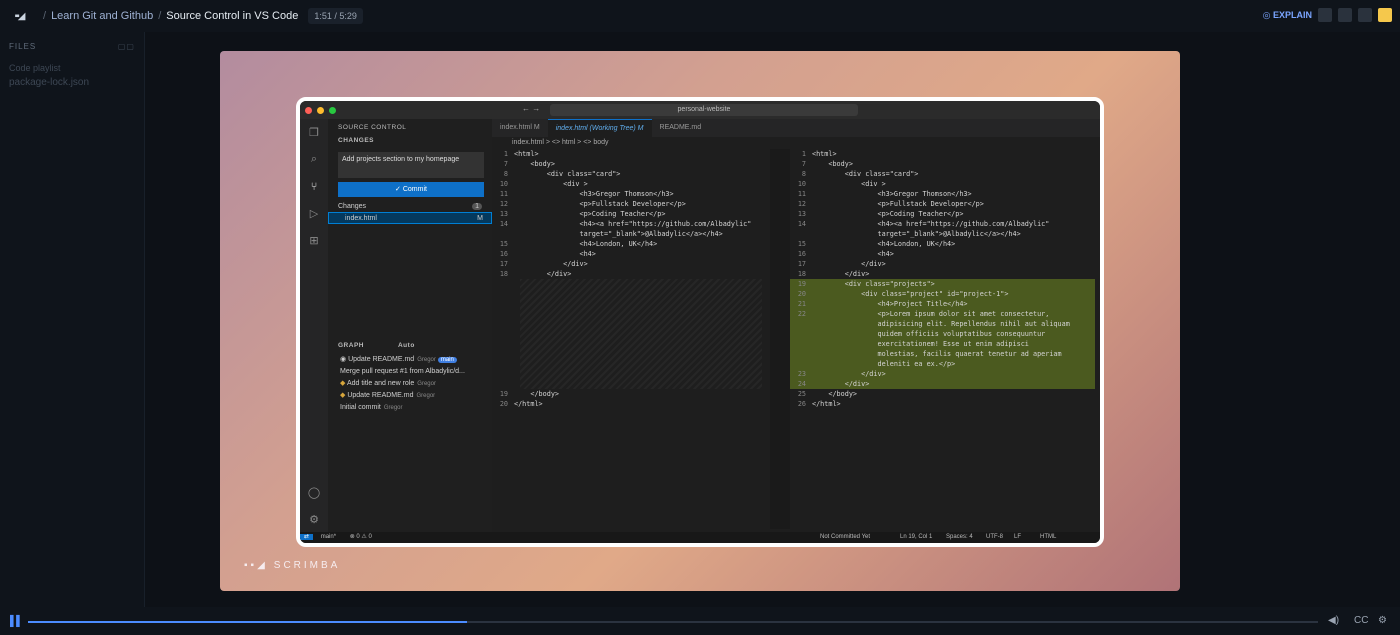 This screenshot has width=1400, height=635. Describe the element at coordinates (627, 164) in the screenshot. I see `code-line: 7 <body>` at that location.